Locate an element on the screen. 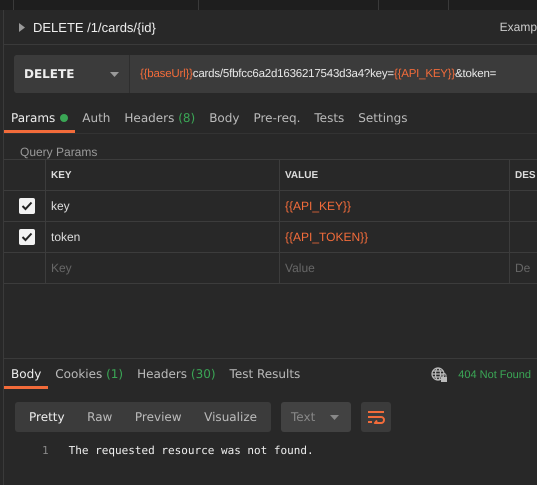 Image resolution: width=537 pixels, height=485 pixels. request-tab: Pre-req. is located at coordinates (277, 119).